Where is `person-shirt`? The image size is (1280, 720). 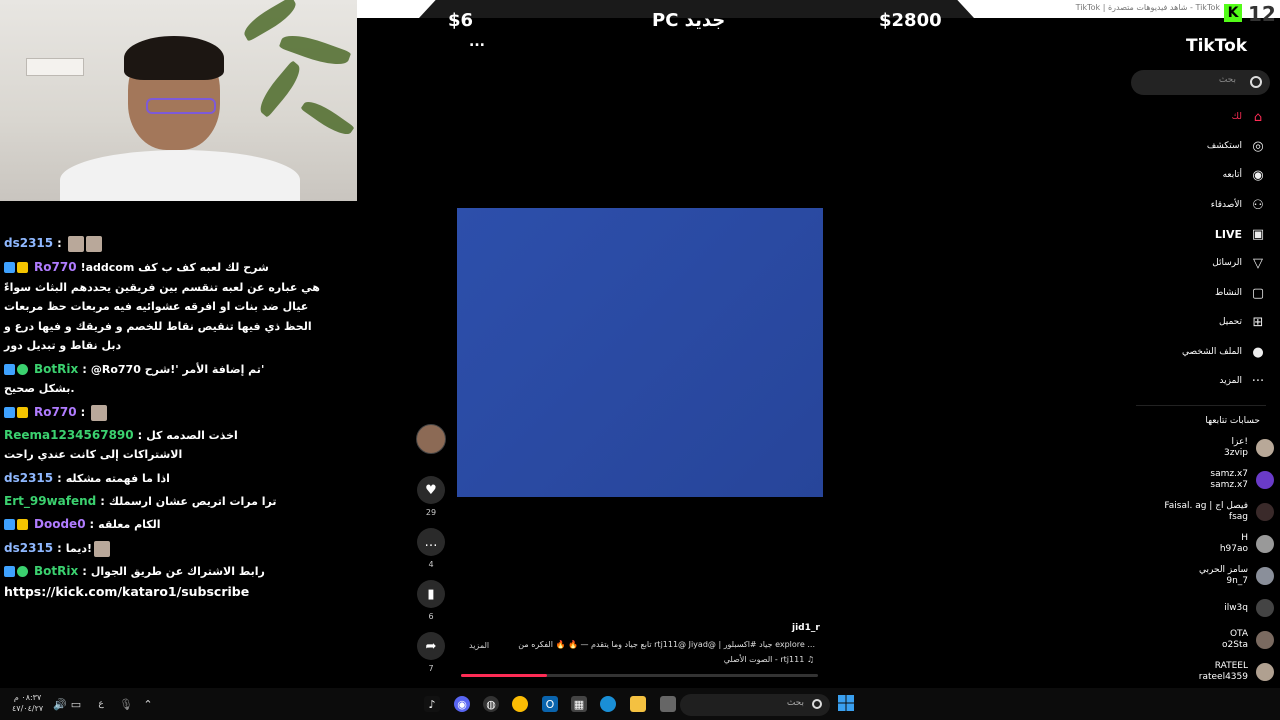
person-shirt is located at coordinates (180, 175).